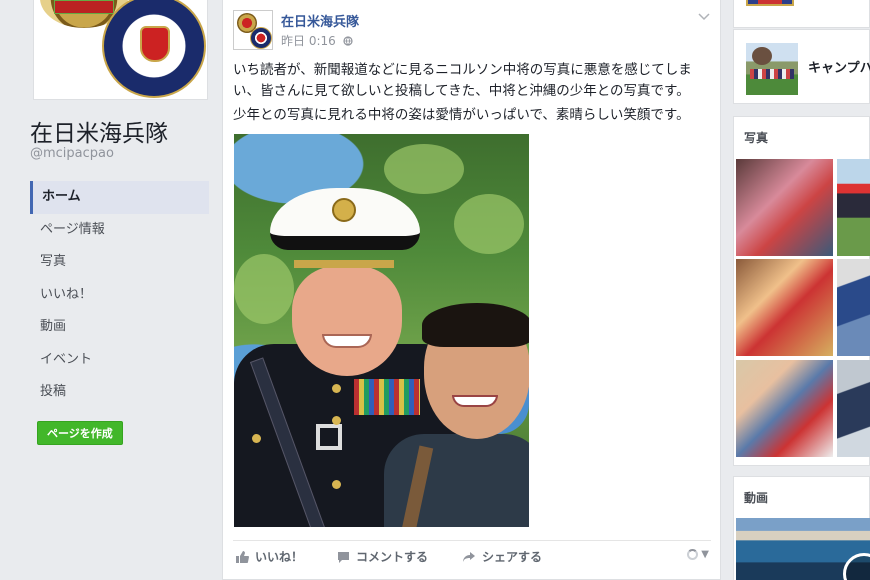 The width and height of the screenshot is (870, 580). I want to click on caret-down-icon: ▼, so click(705, 554).